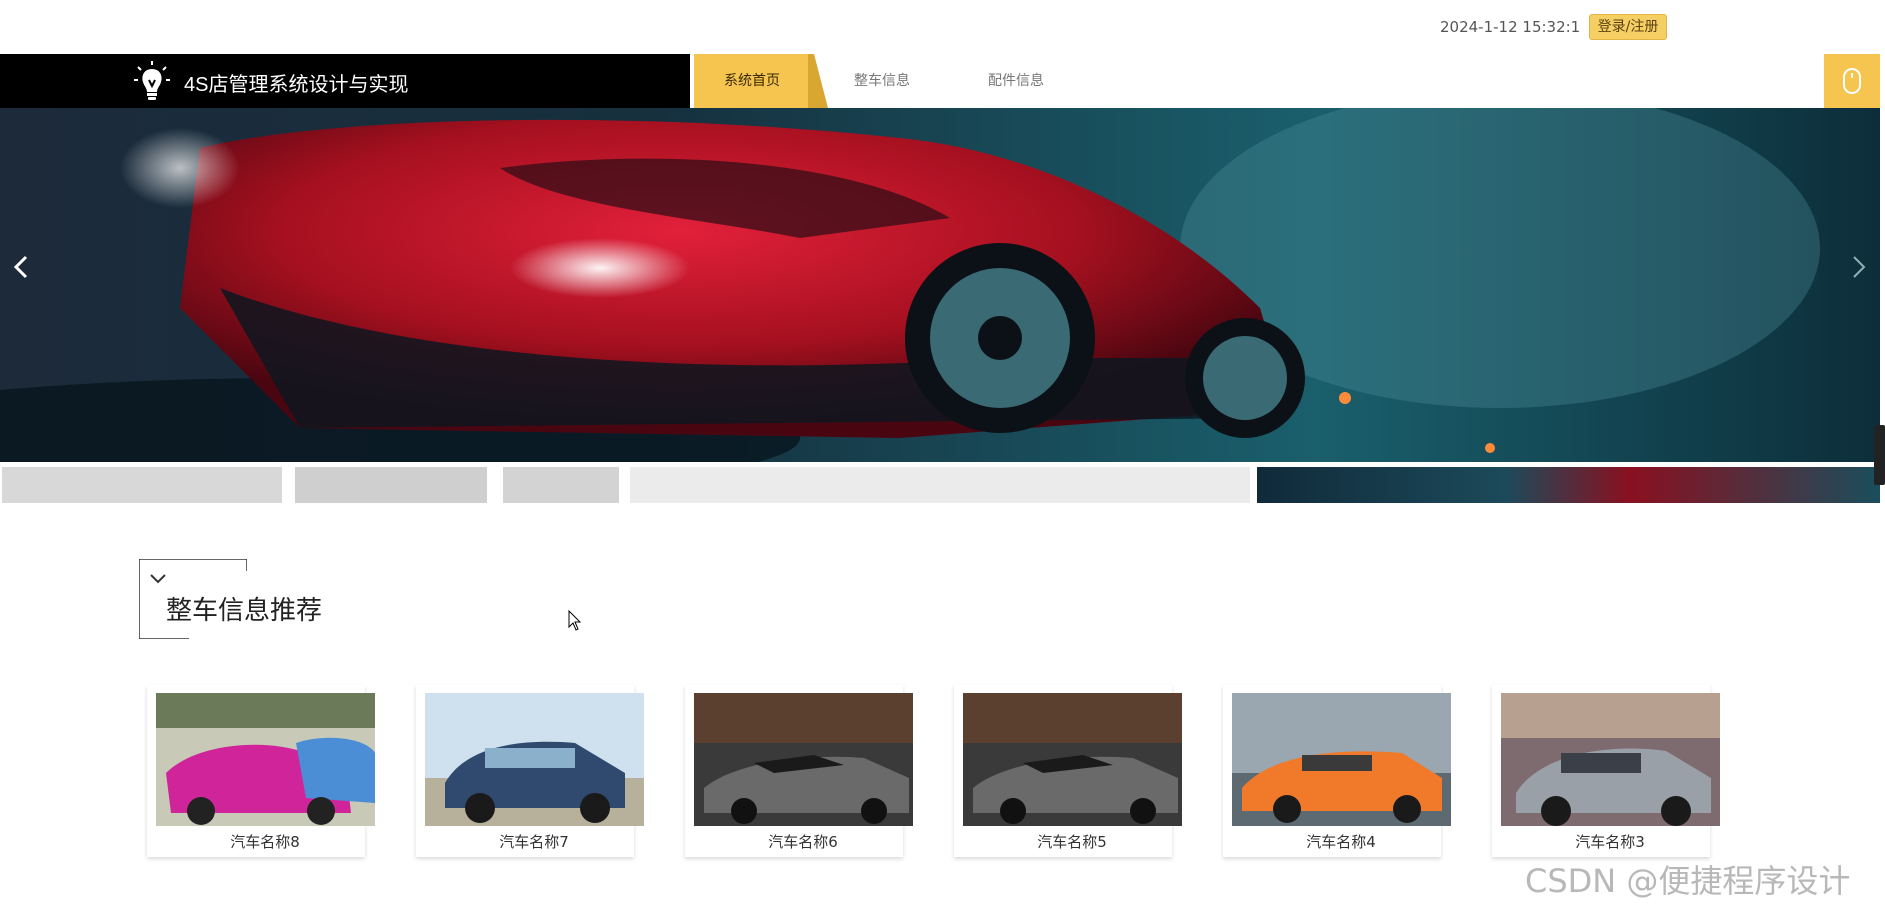 Image resolution: width=1885 pixels, height=909 pixels. I want to click on carousel-thumbnail-active, so click(1568, 485).